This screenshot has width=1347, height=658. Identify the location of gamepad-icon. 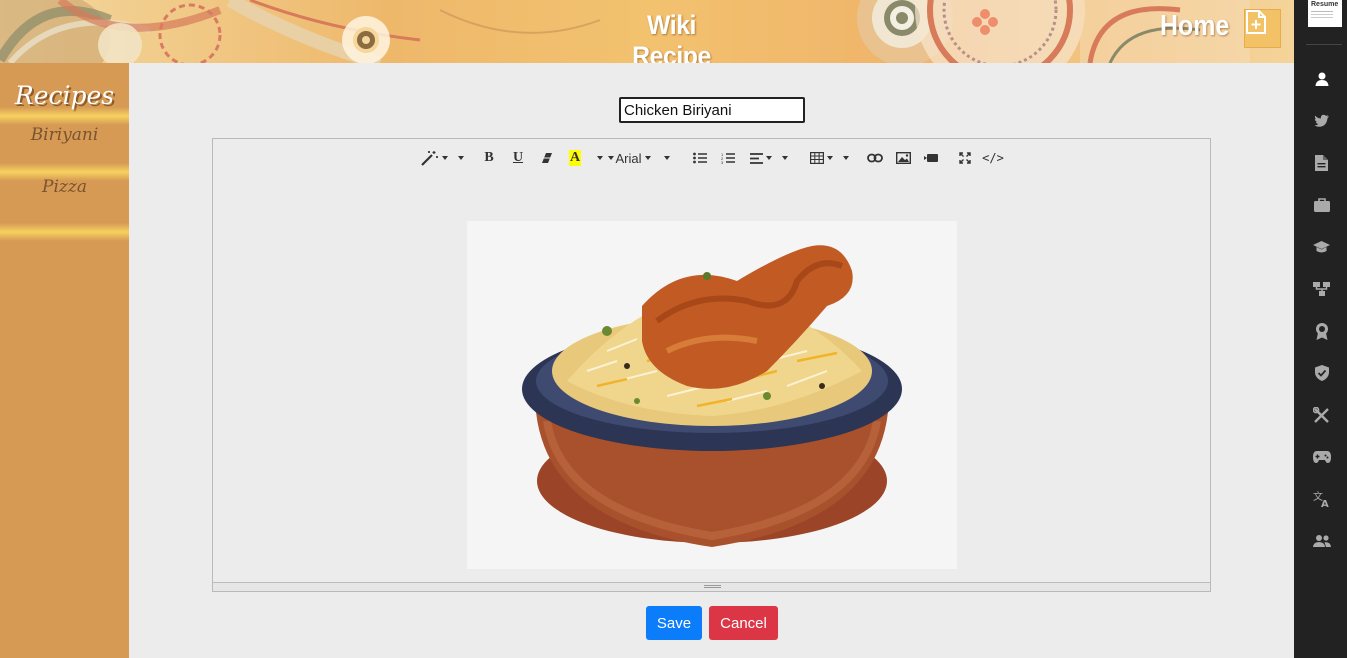
(1321, 457).